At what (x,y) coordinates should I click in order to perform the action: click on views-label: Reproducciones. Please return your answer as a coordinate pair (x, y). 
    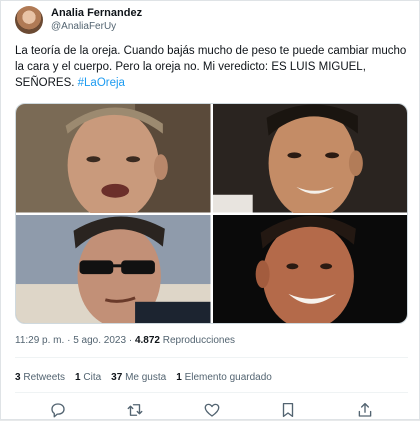
    Looking at the image, I should click on (199, 340).